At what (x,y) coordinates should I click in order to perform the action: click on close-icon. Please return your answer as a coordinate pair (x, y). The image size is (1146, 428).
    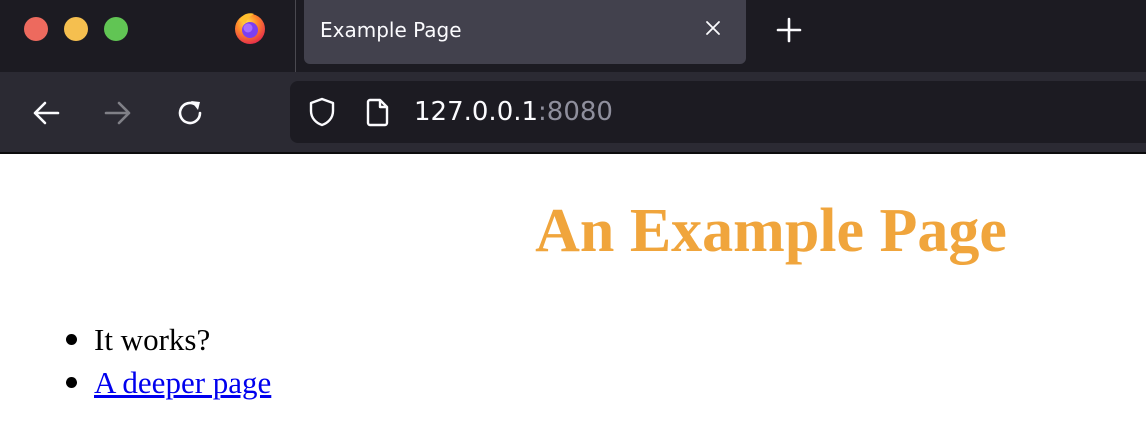
    Looking at the image, I should click on (713, 28).